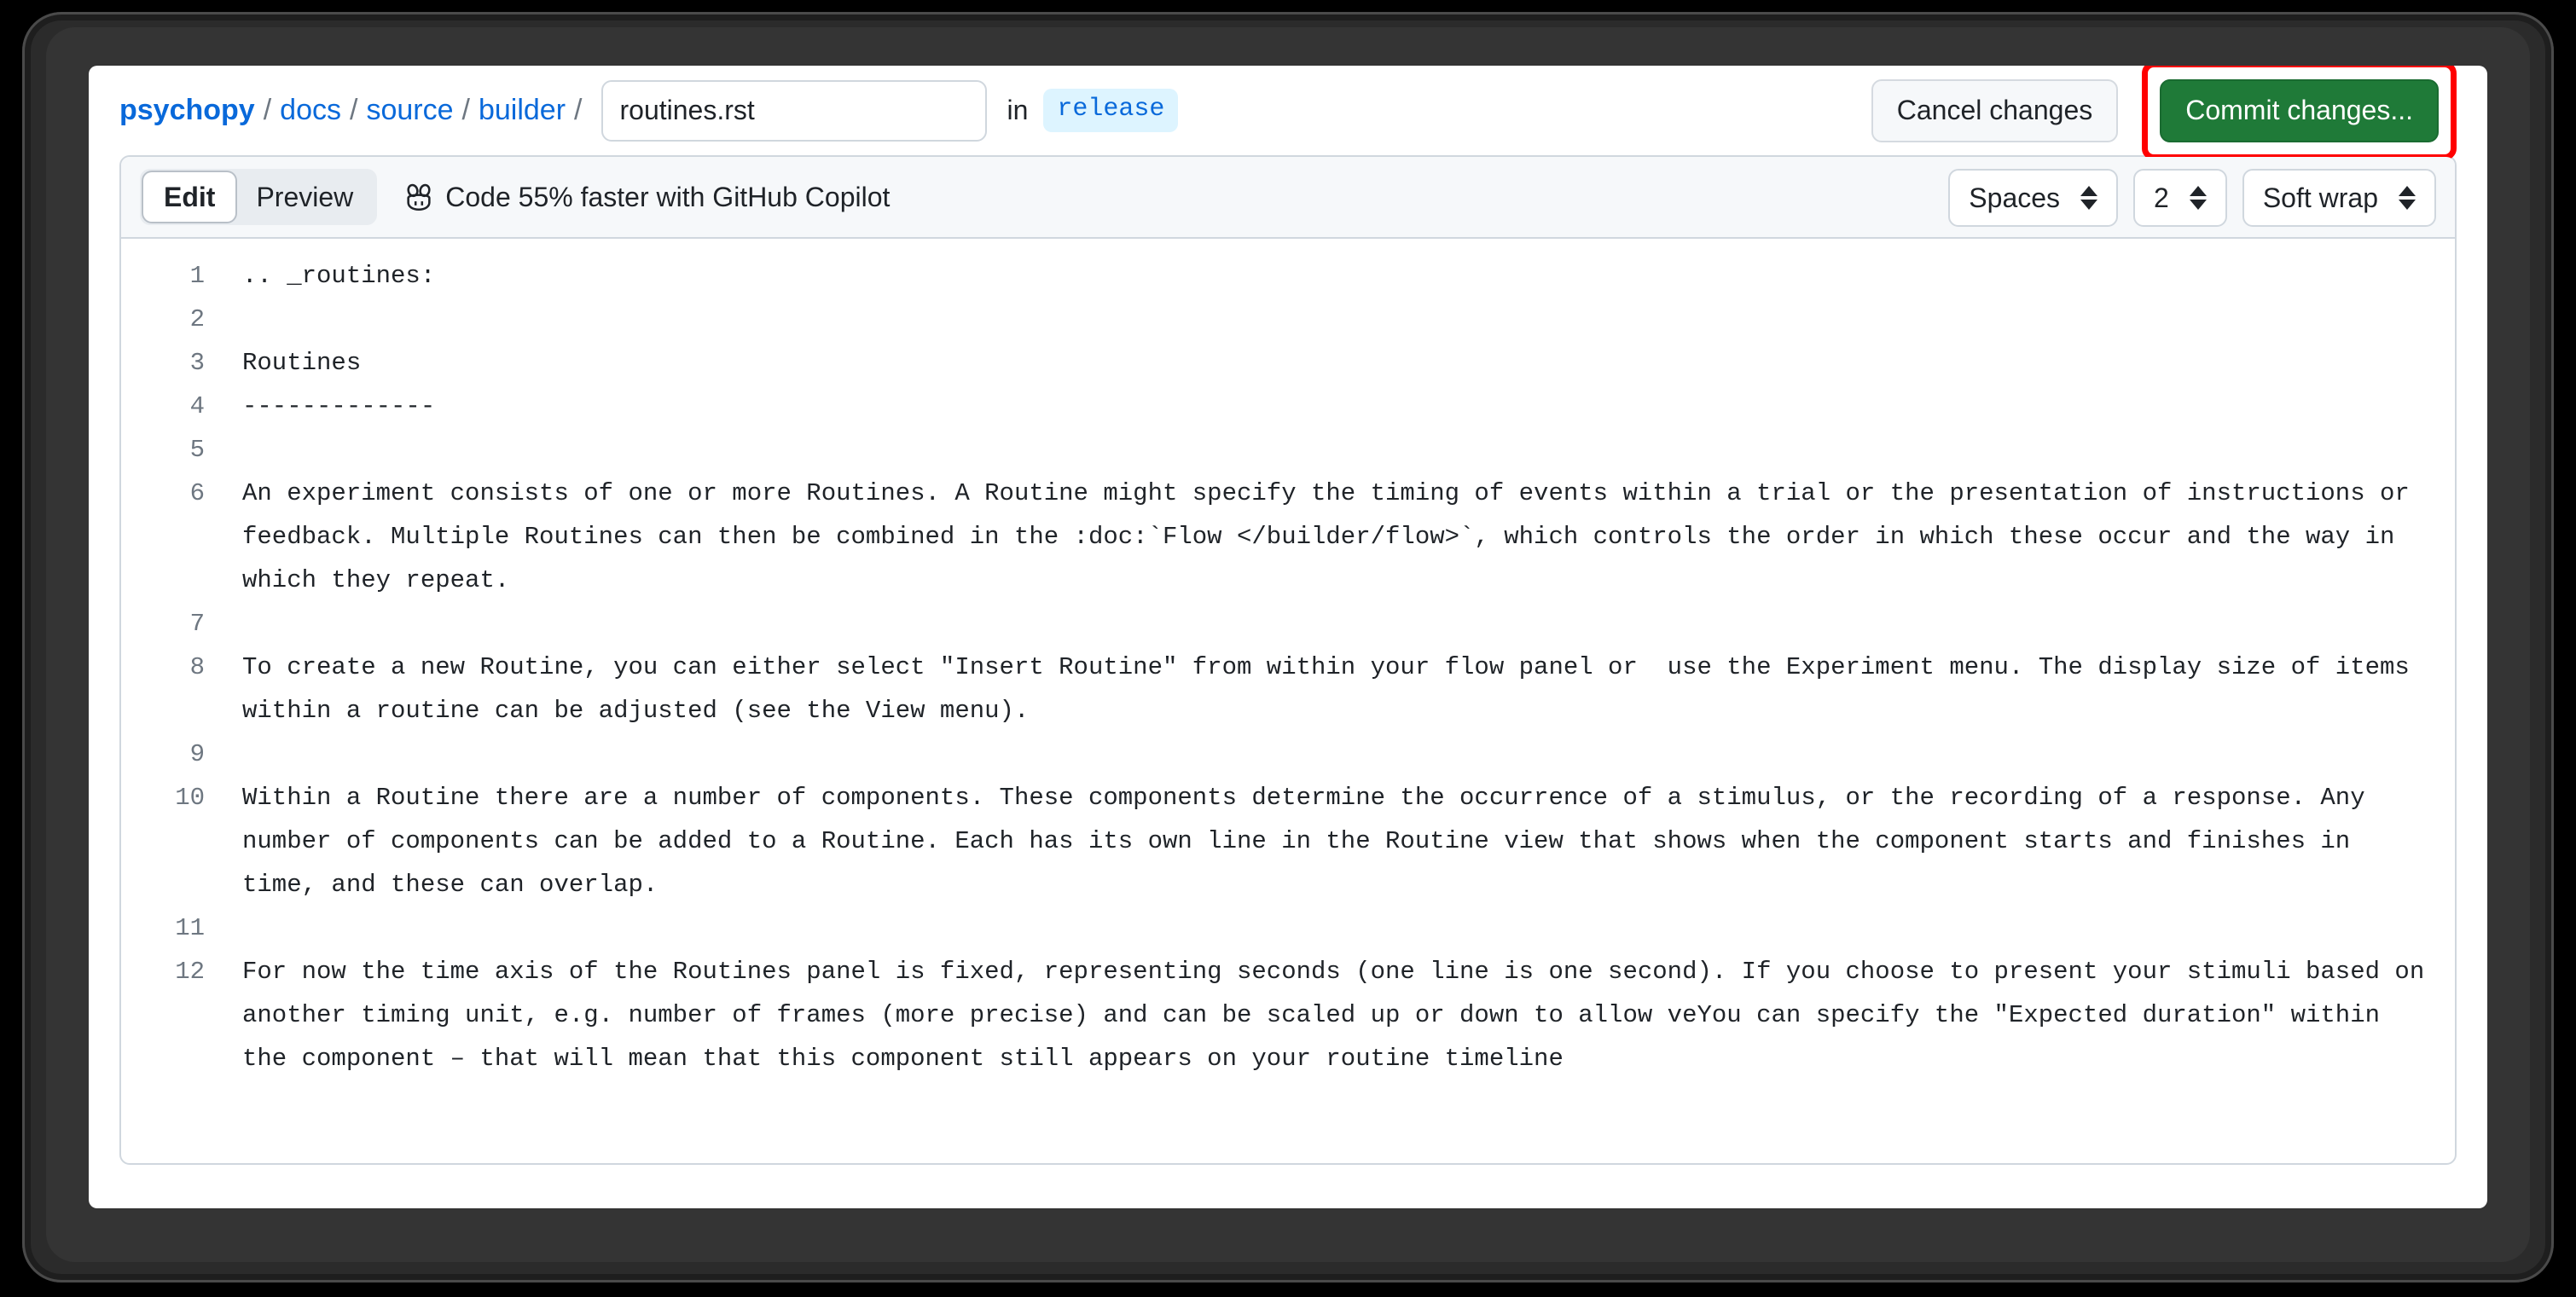 Image resolution: width=2576 pixels, height=1297 pixels. Describe the element at coordinates (190, 972) in the screenshot. I see `line-number: 12` at that location.